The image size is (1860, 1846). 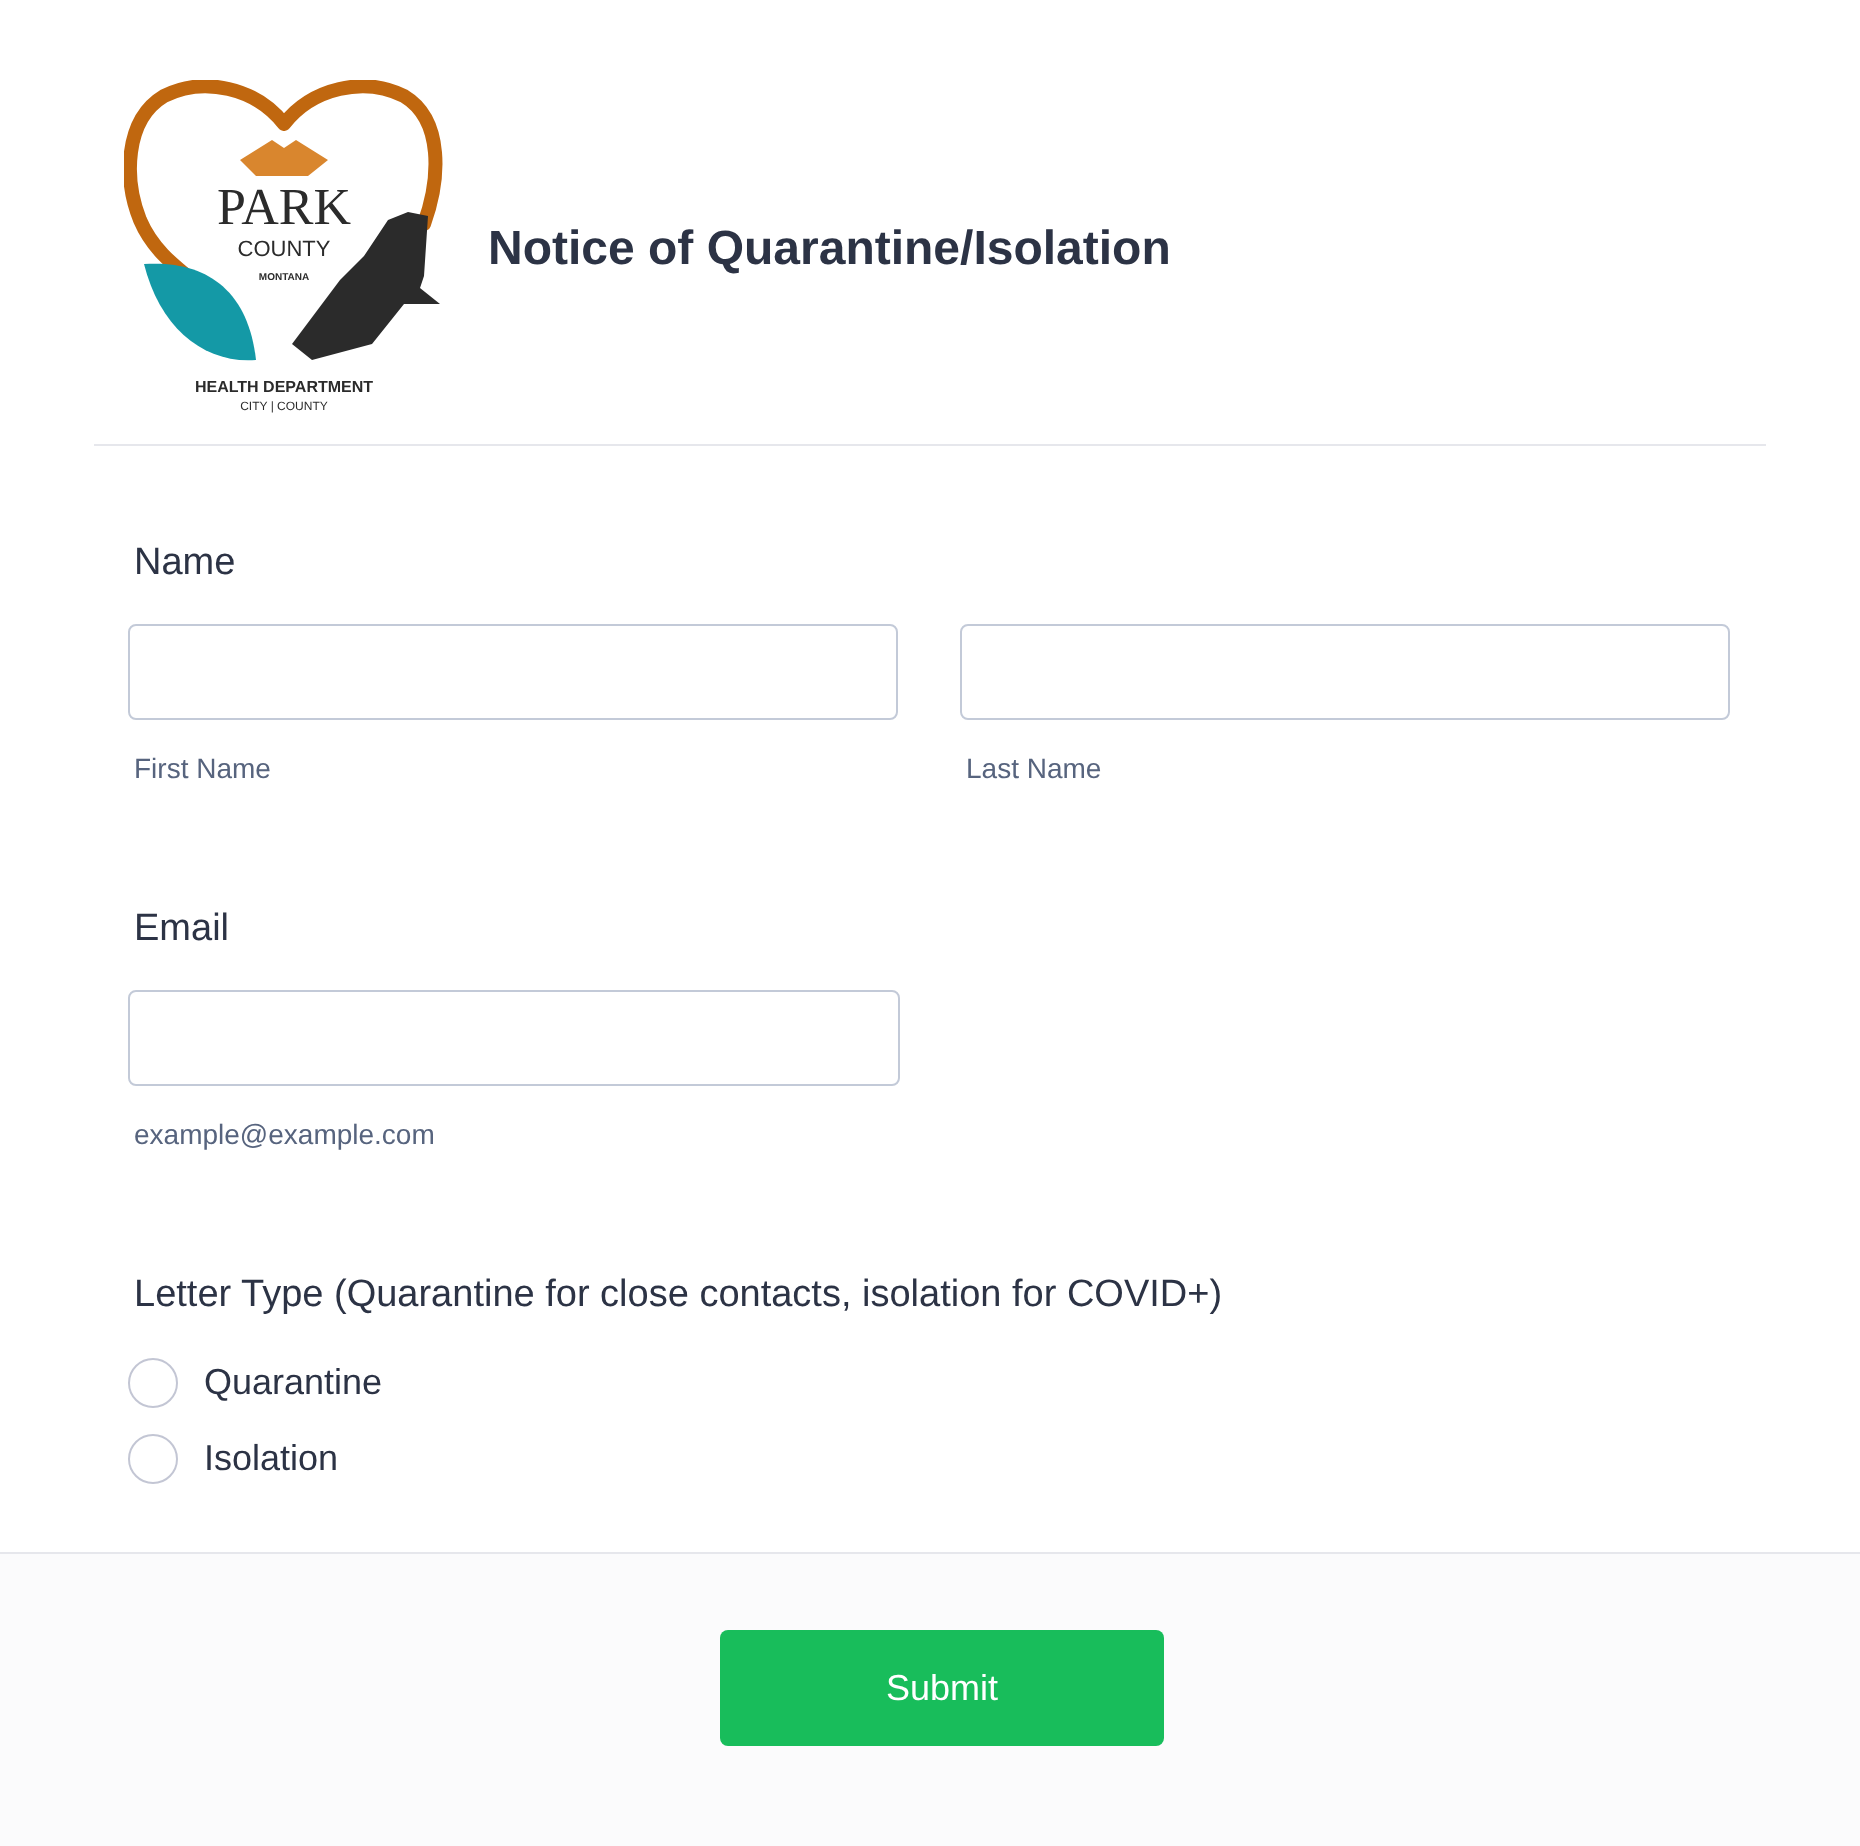 I want to click on radio-label: Quarantine, so click(x=293, y=1382).